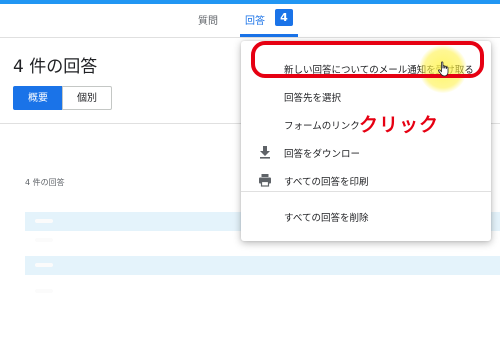 The image size is (500, 350). I want to click on download-icon, so click(265, 151).